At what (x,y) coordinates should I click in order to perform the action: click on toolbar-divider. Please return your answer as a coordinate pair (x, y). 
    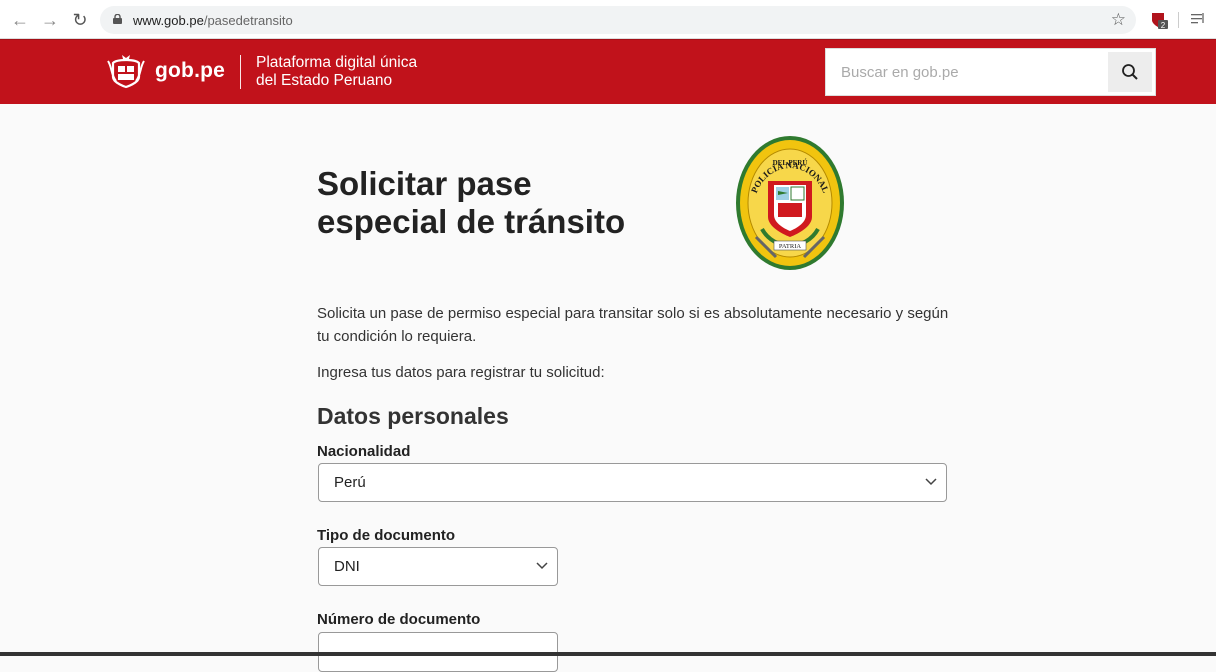
    Looking at the image, I should click on (1178, 20).